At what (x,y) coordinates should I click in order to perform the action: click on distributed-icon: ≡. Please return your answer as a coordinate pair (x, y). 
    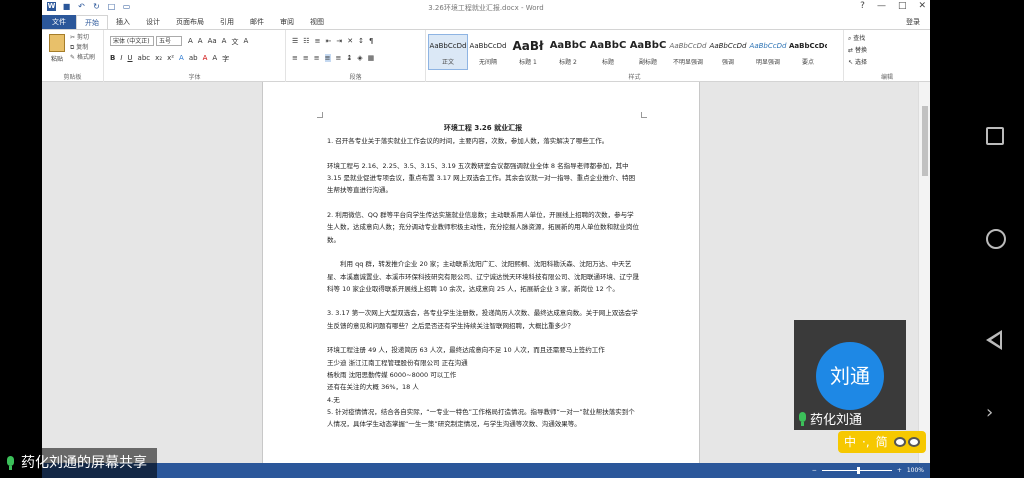
    Looking at the image, I should click on (339, 58).